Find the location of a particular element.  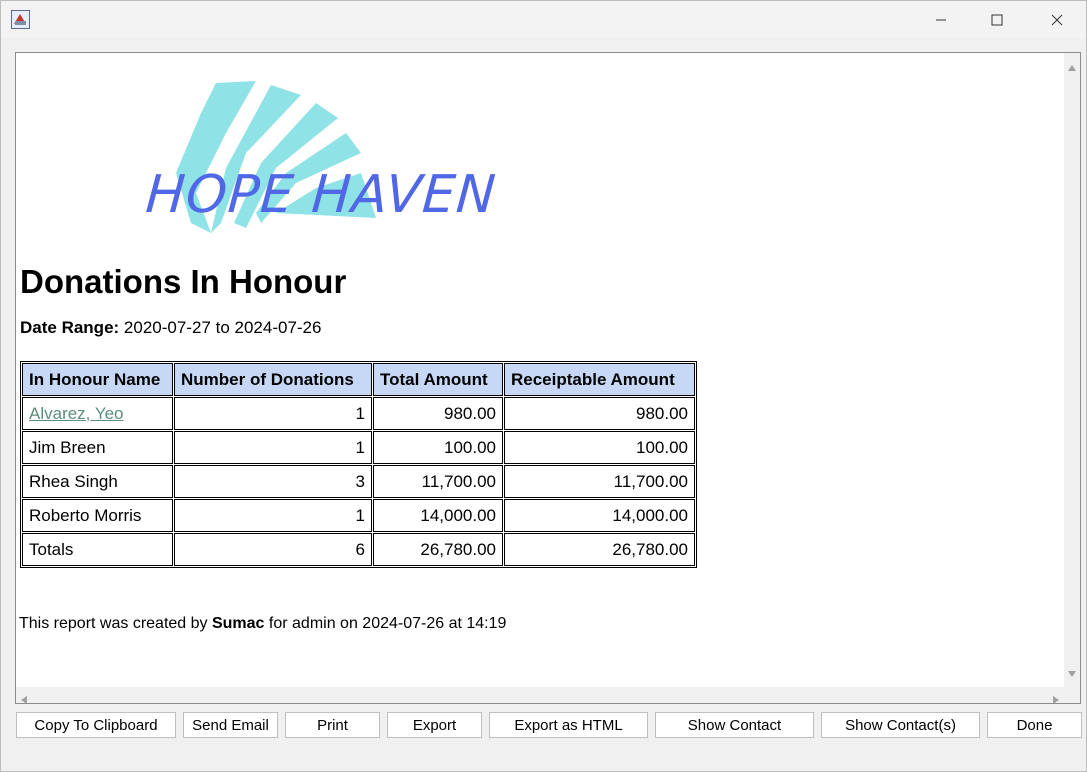

date-range-value: 2020-07-27 to 2024-07-26 is located at coordinates (222, 327).